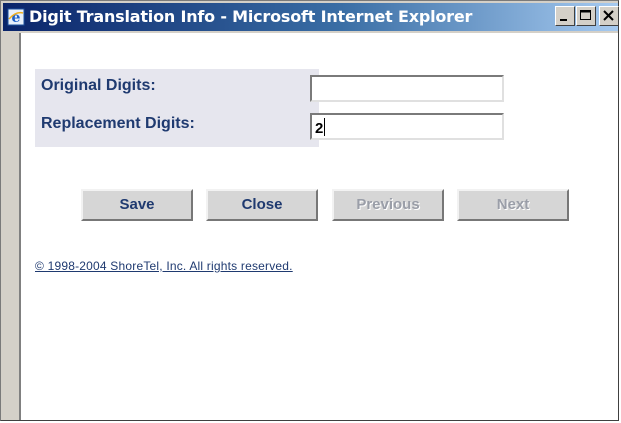 The image size is (621, 423). What do you see at coordinates (262, 205) in the screenshot?
I see `close-button: Close` at bounding box center [262, 205].